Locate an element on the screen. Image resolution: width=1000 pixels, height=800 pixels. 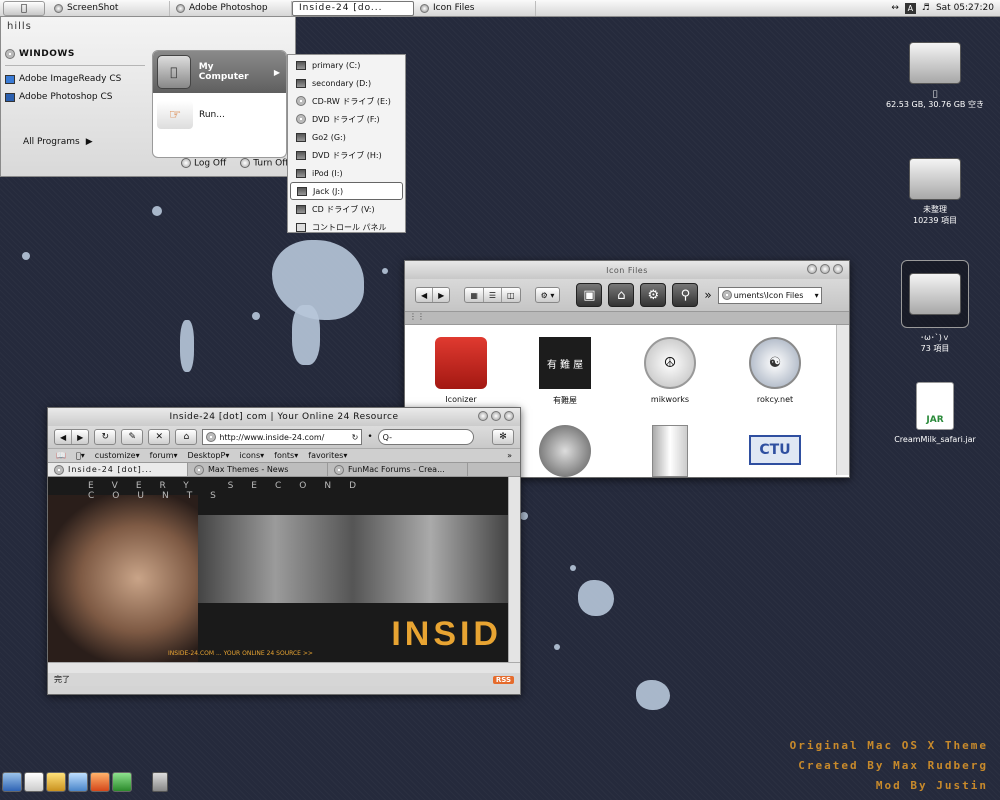
bookmark-item: forum▾ is located at coordinates (164, 455).